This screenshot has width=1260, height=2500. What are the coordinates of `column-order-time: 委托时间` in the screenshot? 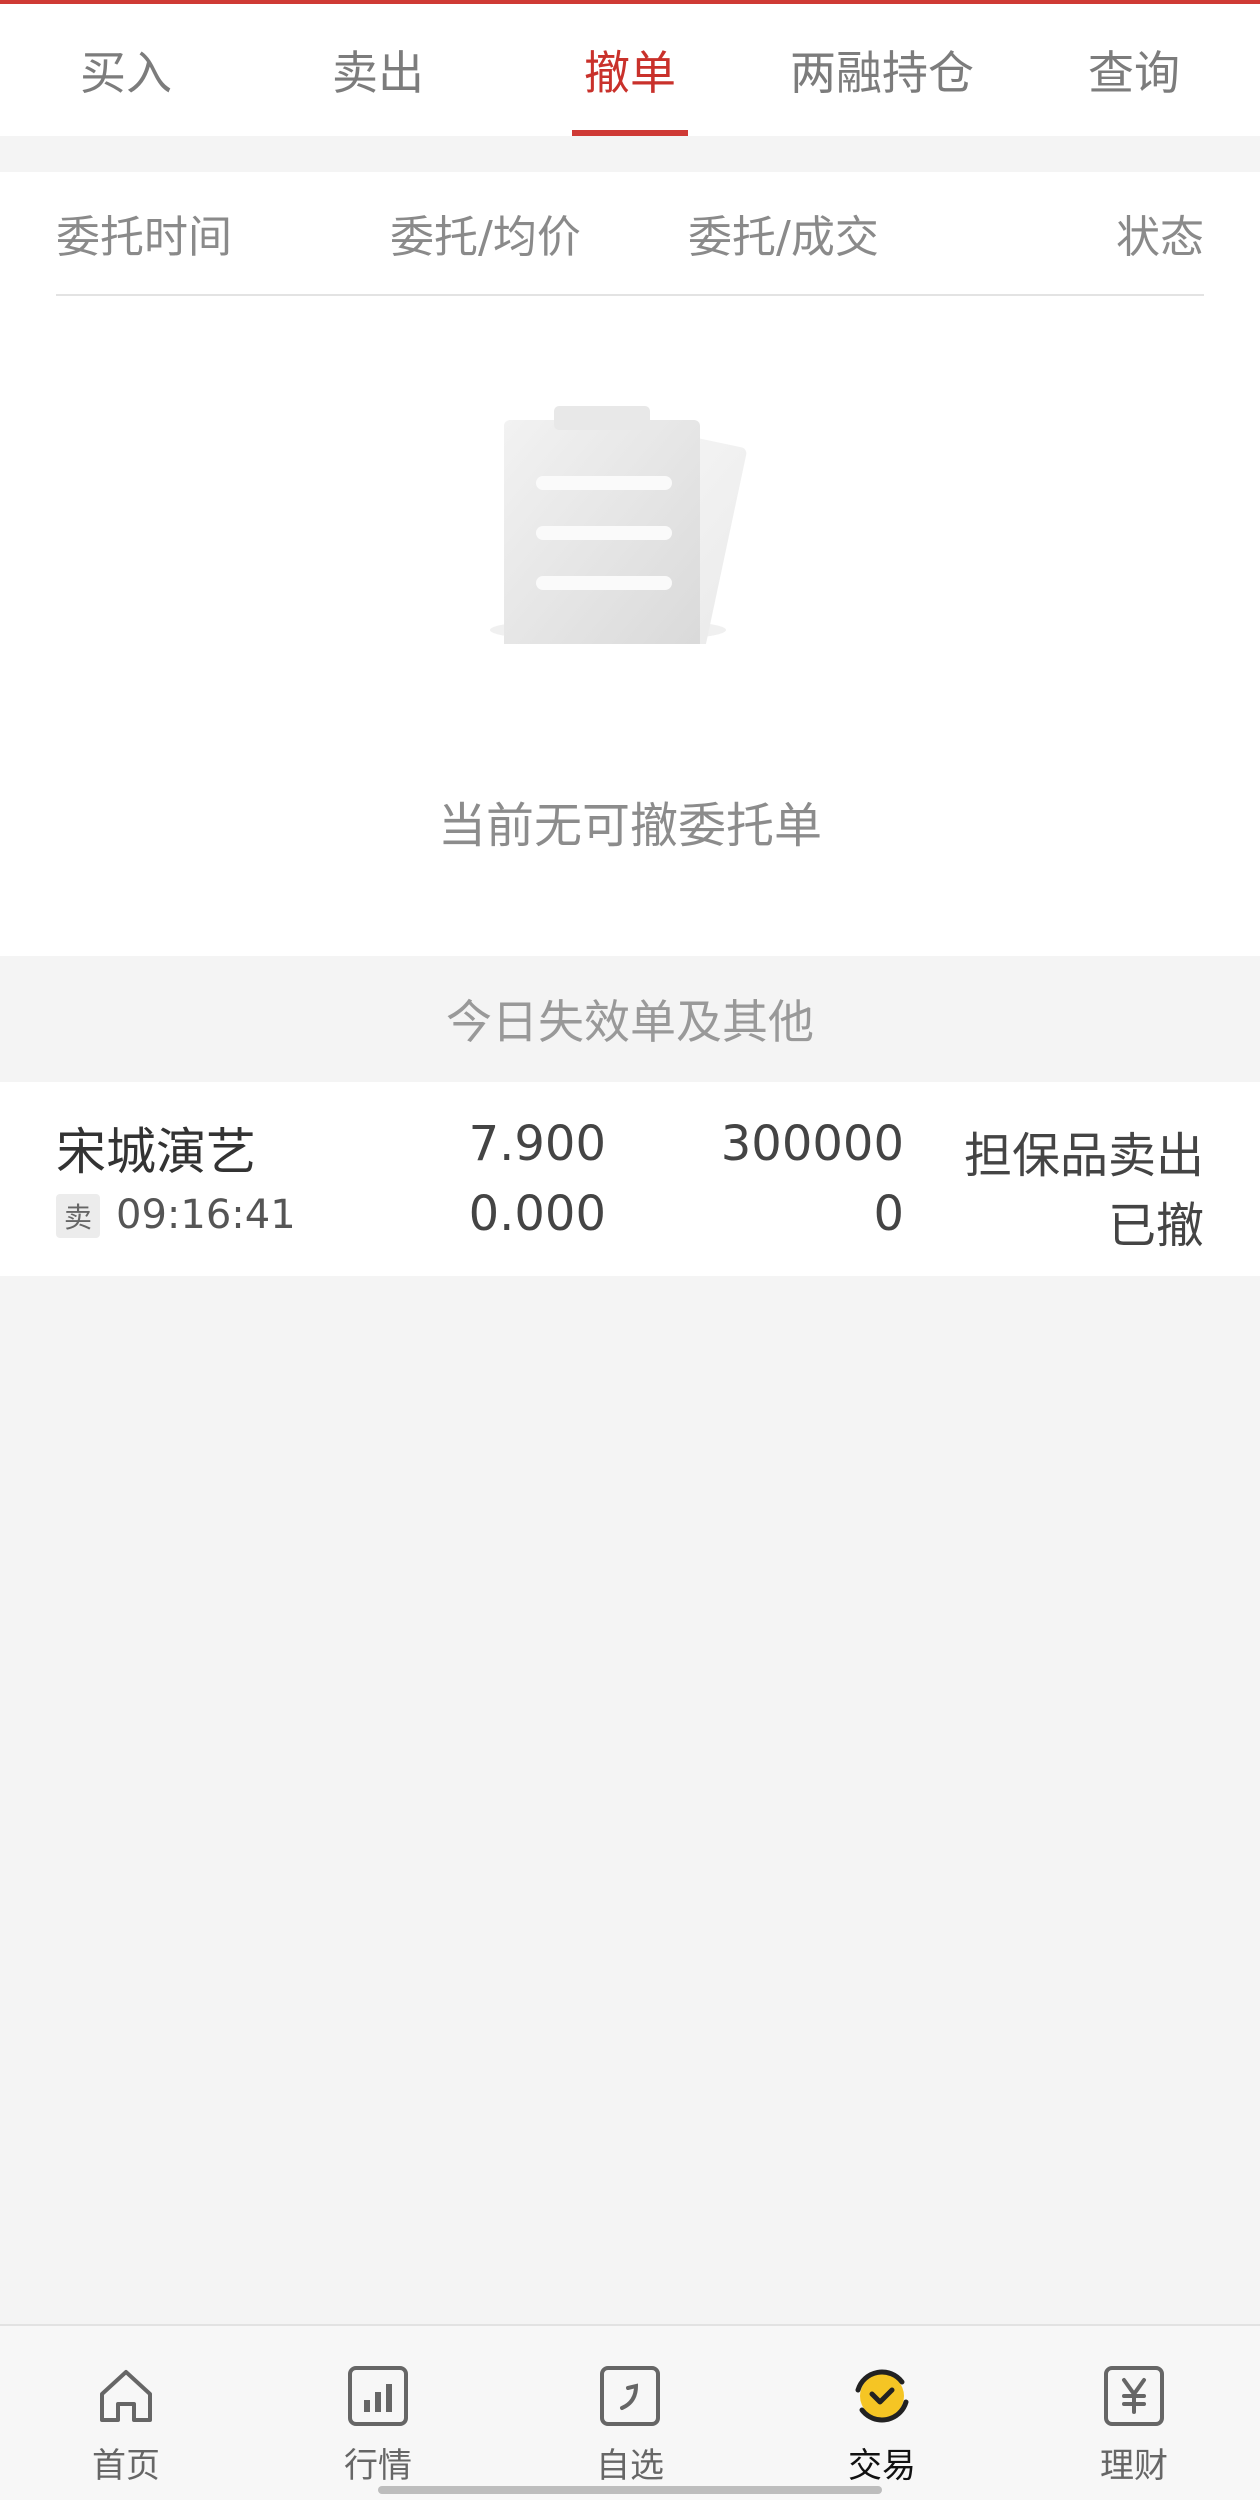 It's located at (144, 237).